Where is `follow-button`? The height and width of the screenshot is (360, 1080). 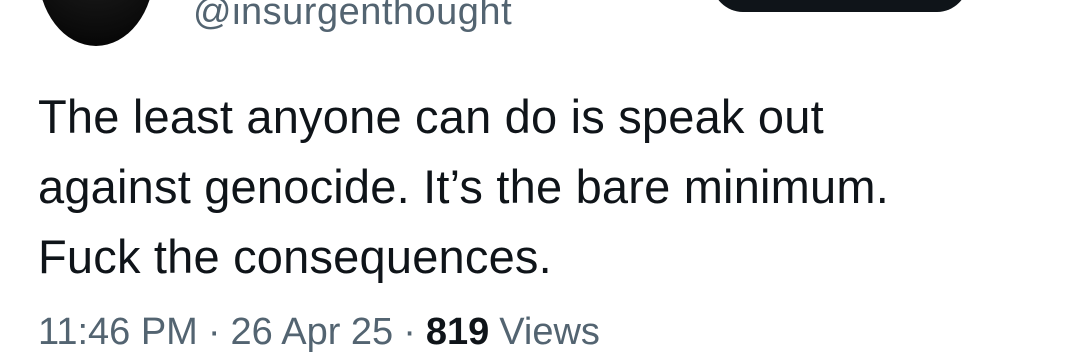
follow-button is located at coordinates (840, 6).